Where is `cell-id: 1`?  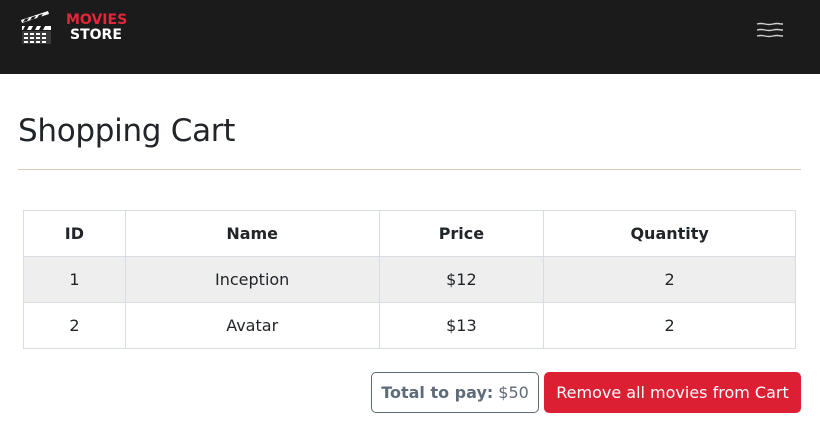 cell-id: 1 is located at coordinates (74, 279).